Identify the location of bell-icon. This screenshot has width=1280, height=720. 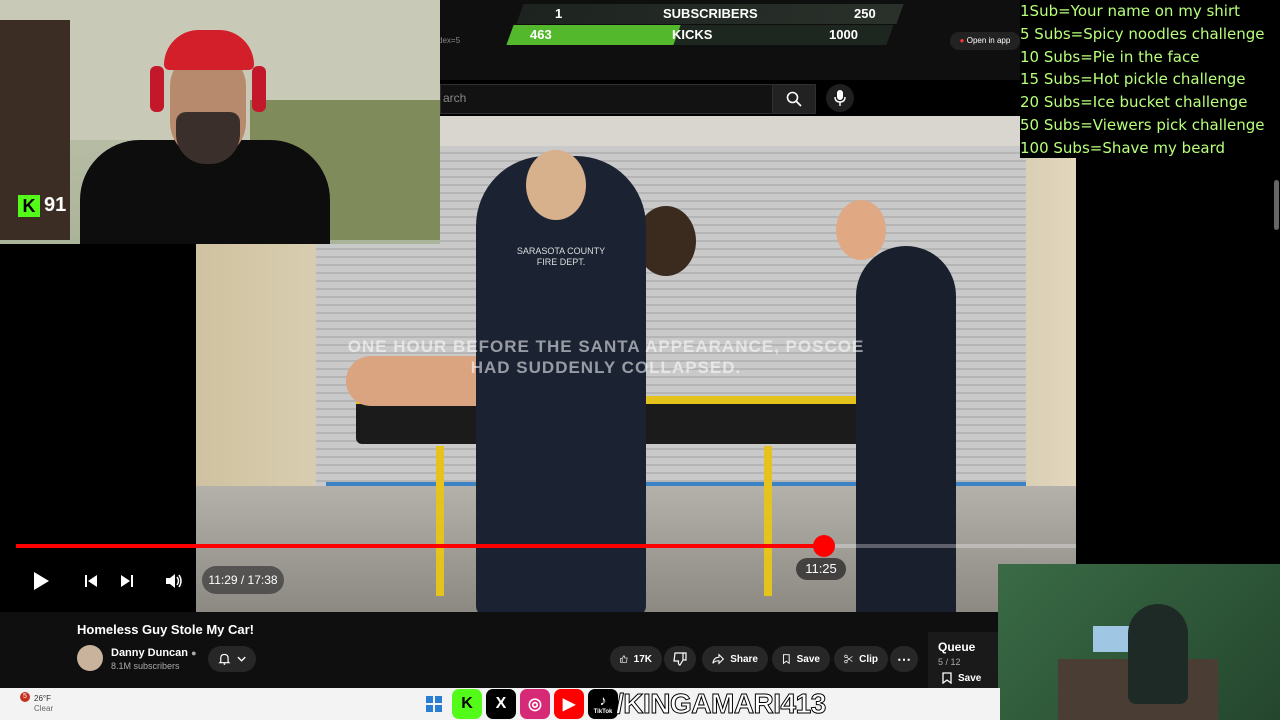
(224, 659).